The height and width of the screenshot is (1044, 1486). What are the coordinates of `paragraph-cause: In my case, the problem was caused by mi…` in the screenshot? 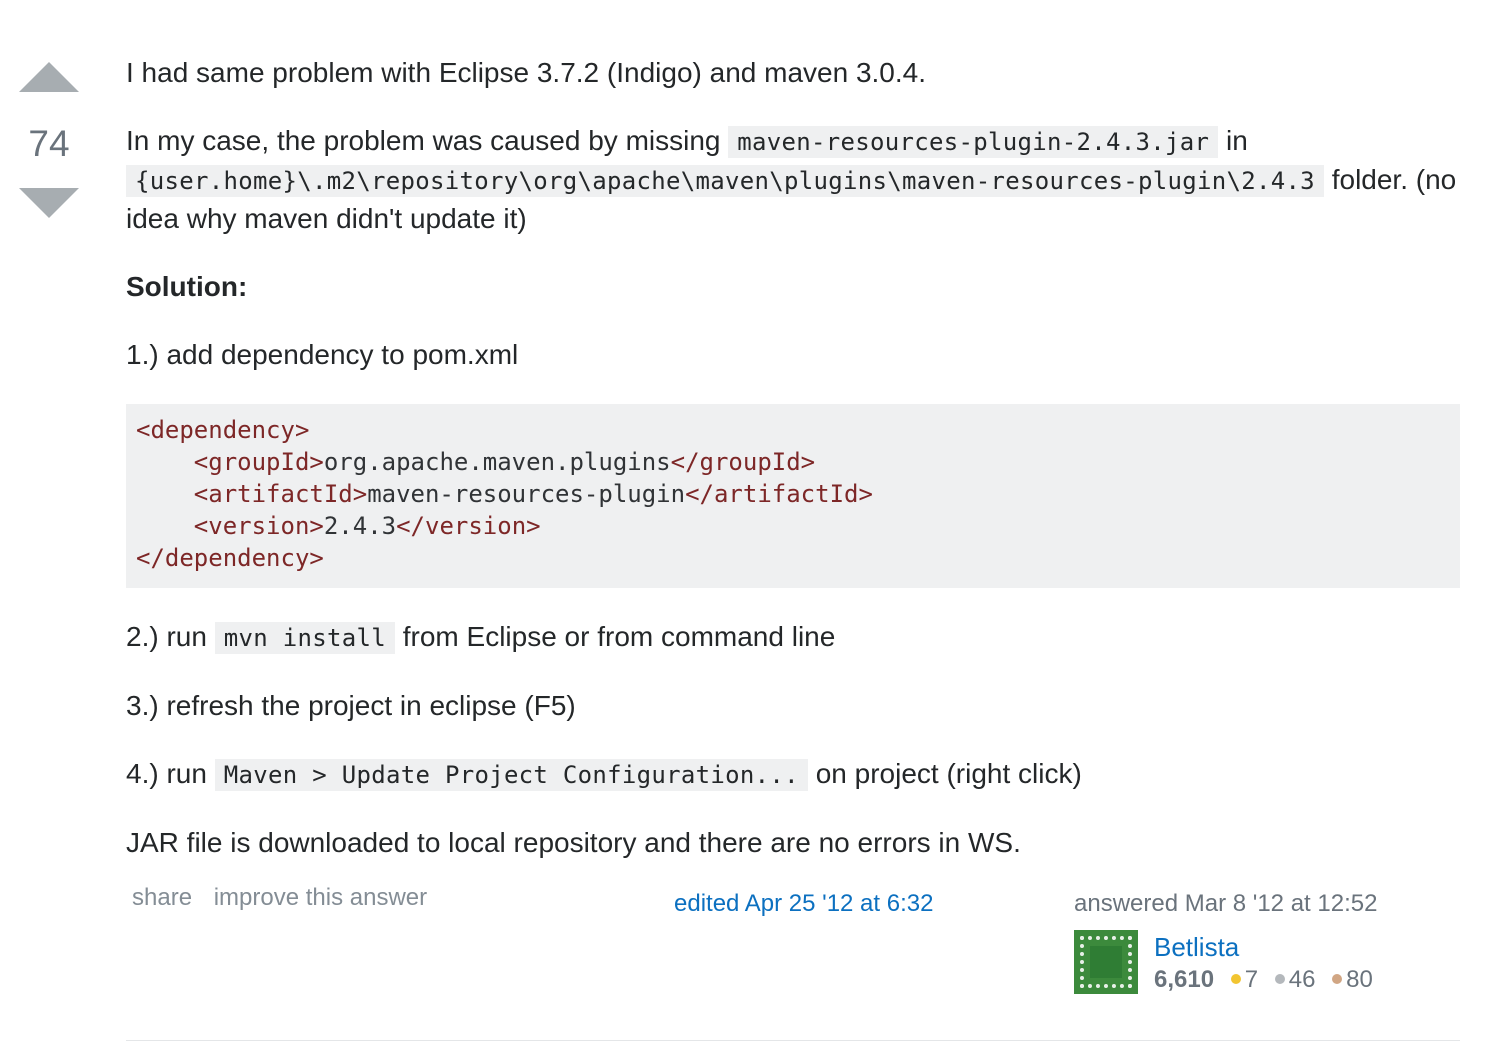 It's located at (791, 179).